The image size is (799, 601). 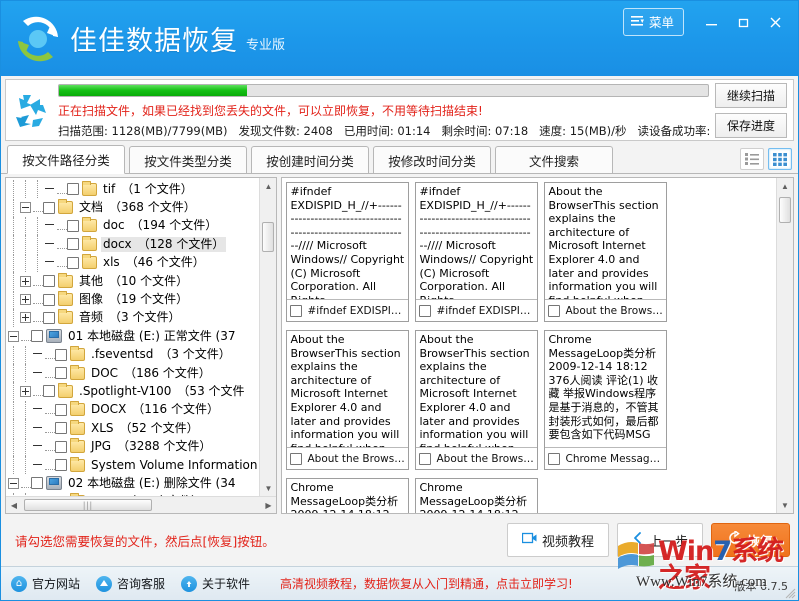 What do you see at coordinates (132, 299) in the screenshot?
I see `tree-item: 图像 （19 个文件）` at bounding box center [132, 299].